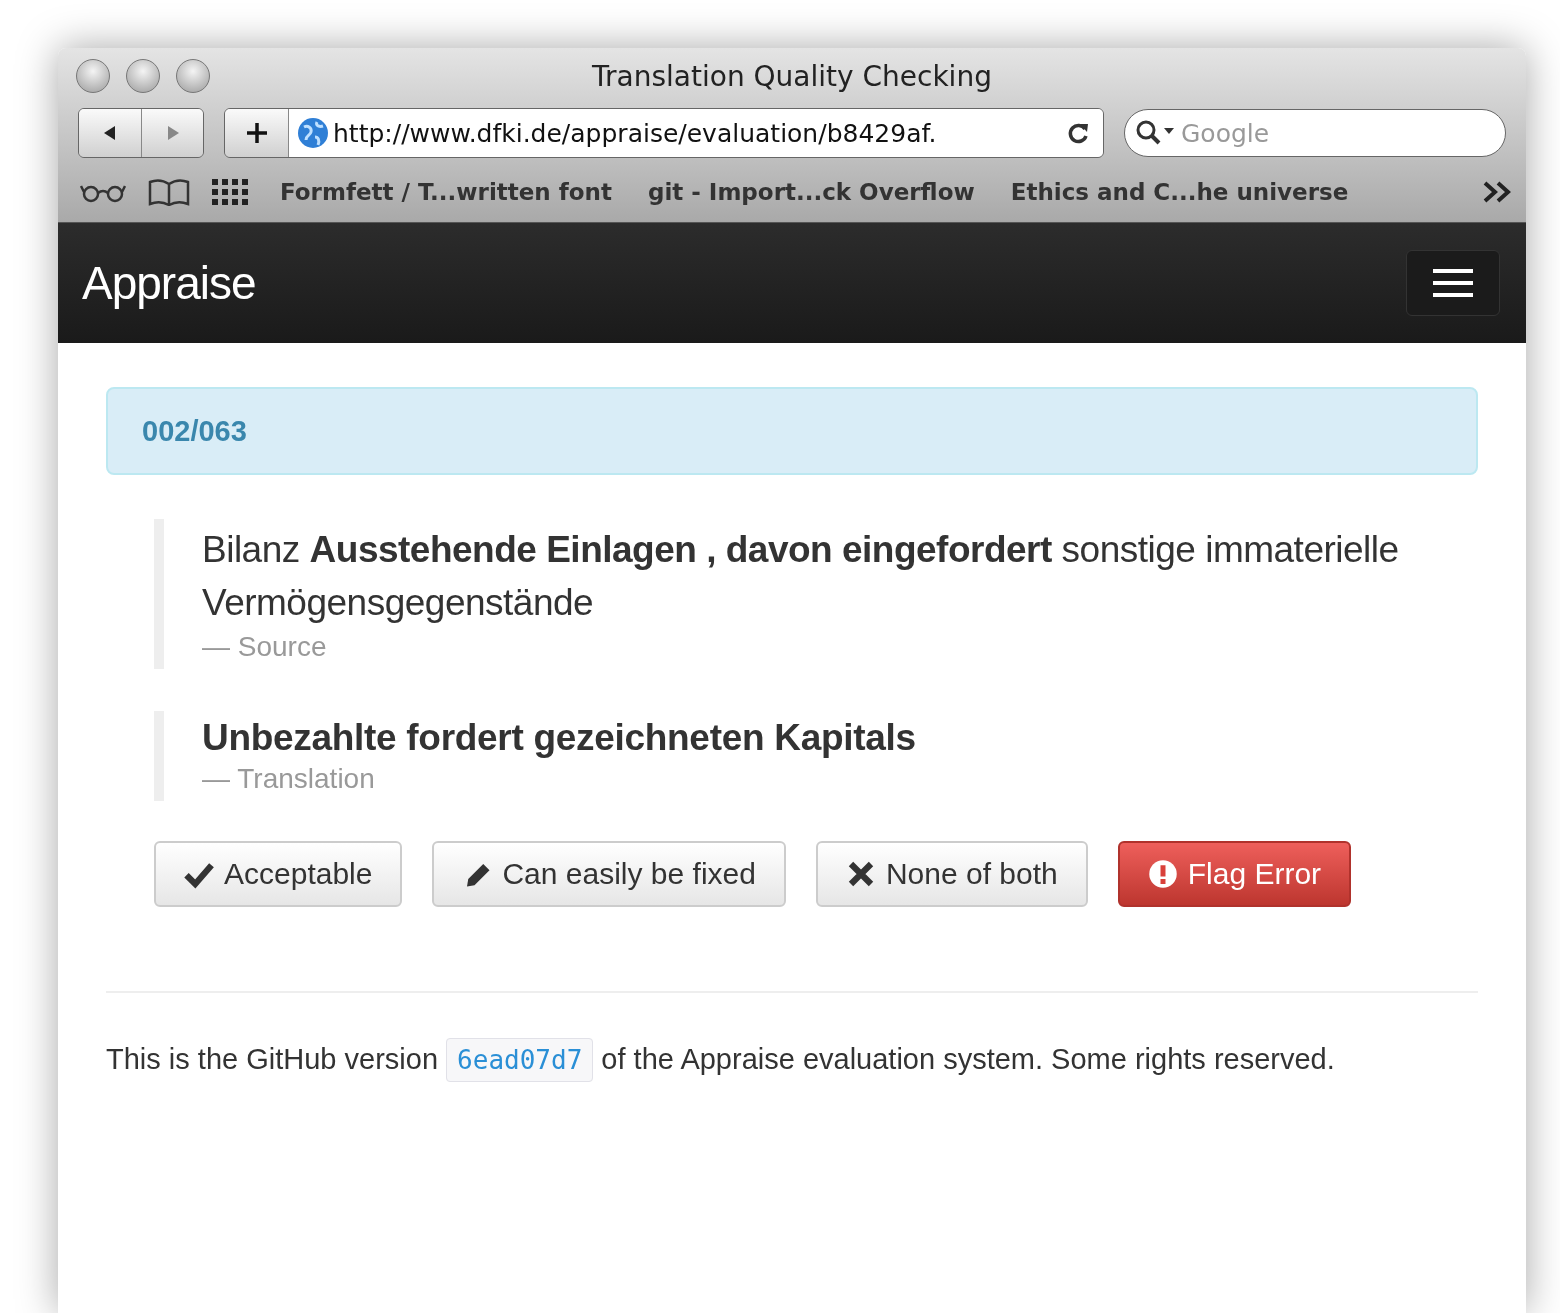 Image resolution: width=1560 pixels, height=1313 pixels. Describe the element at coordinates (520, 1060) in the screenshot. I see `version-code: 6ead07d7` at that location.